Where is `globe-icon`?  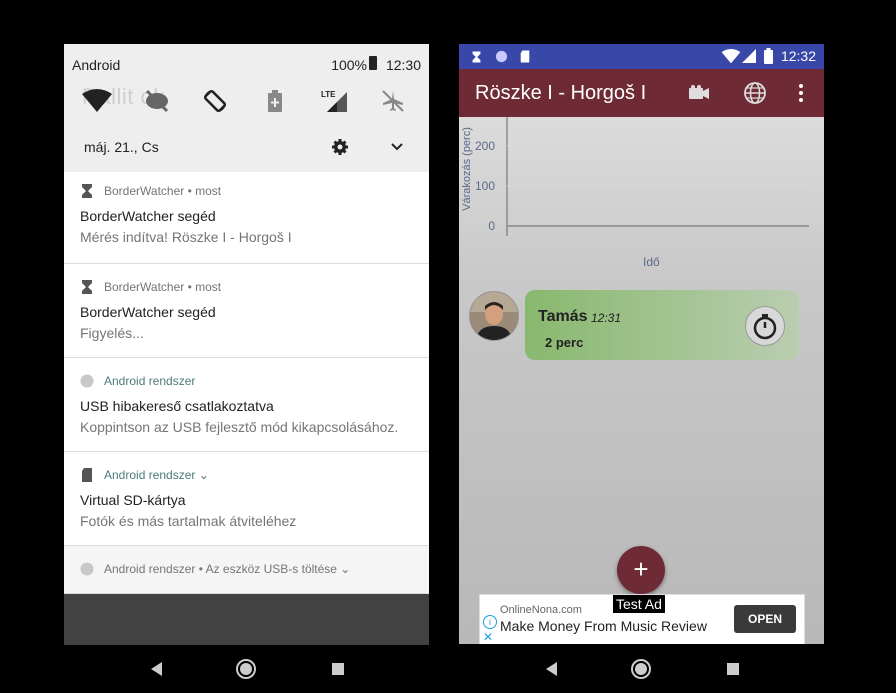
globe-icon is located at coordinates (755, 93).